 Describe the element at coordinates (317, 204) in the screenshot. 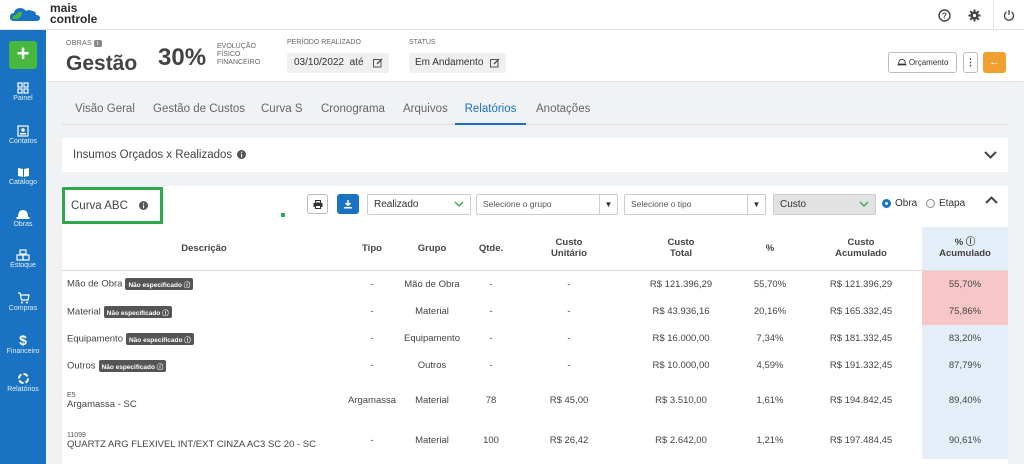

I see `print-button` at that location.